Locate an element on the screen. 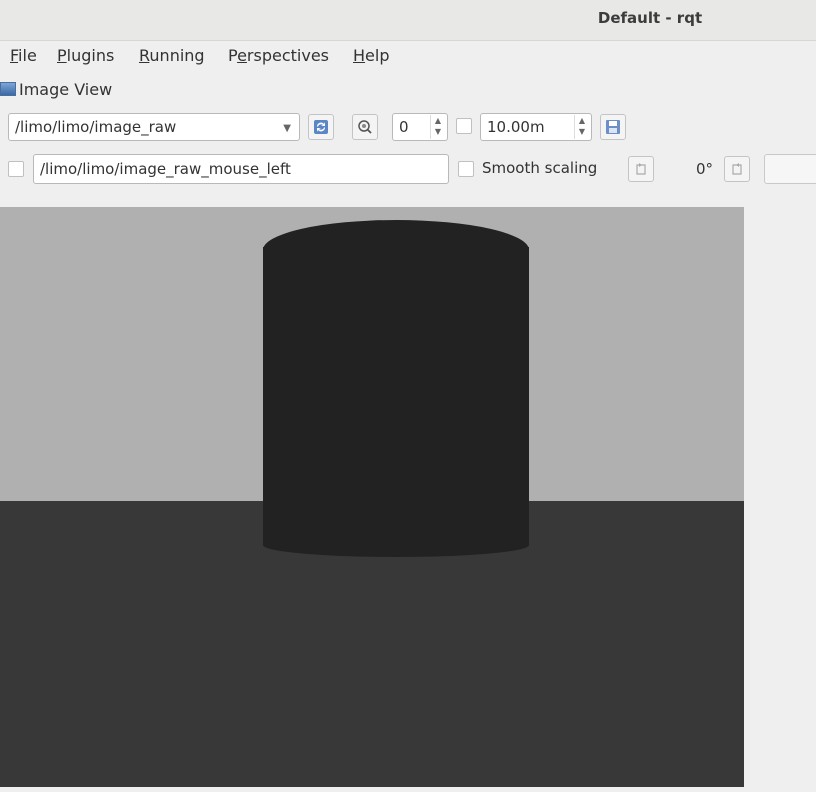 This screenshot has height=792, width=816. save-image-button is located at coordinates (613, 127).